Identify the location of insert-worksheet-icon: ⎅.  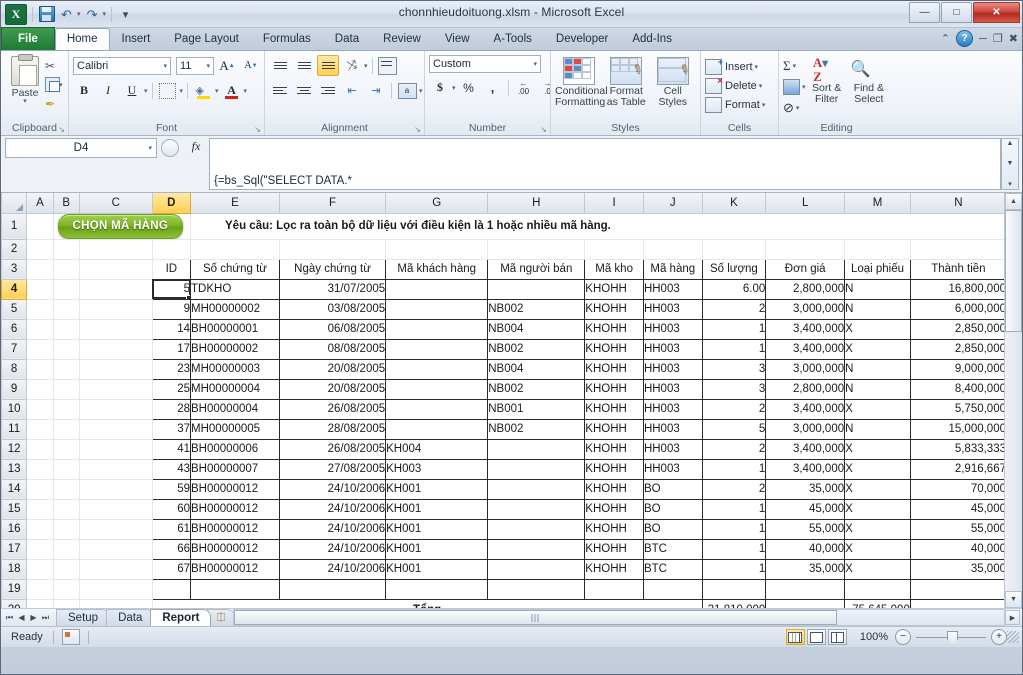
(221, 617).